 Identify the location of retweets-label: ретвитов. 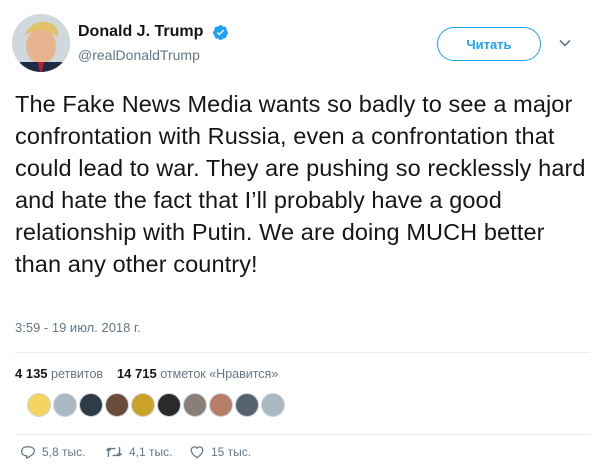
(77, 374).